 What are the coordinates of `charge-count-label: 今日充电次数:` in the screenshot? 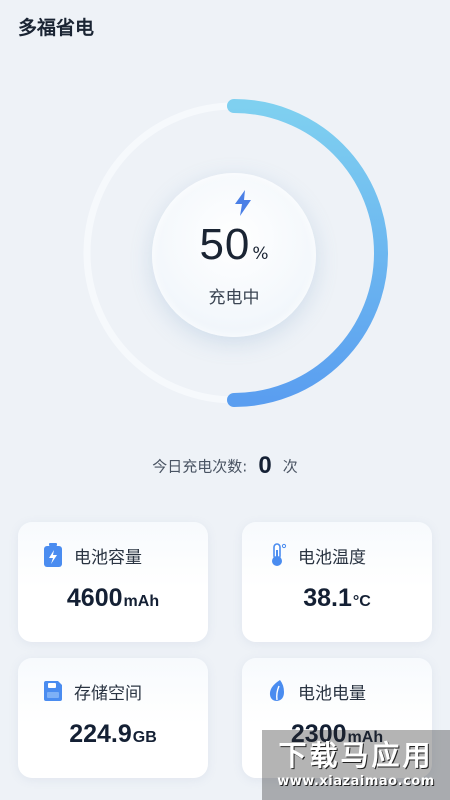 It's located at (200, 466).